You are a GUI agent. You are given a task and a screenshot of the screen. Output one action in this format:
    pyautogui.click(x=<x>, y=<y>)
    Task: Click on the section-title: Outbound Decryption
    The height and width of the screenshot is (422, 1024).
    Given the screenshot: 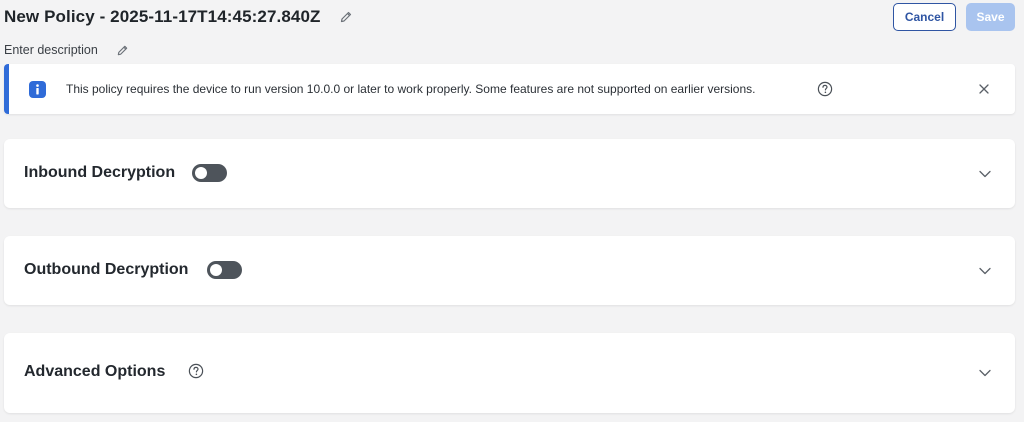 What is the action you would take?
    pyautogui.click(x=106, y=269)
    